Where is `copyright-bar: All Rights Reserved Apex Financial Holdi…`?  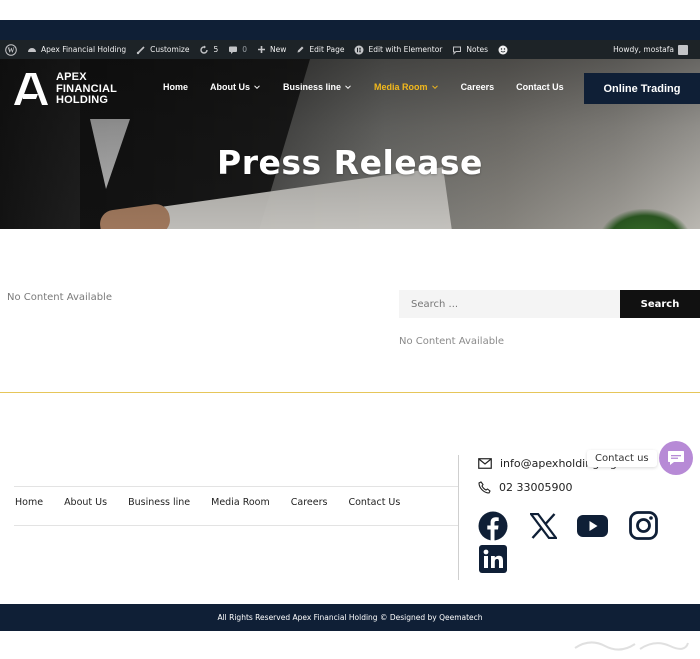
copyright-bar: All Rights Reserved Apex Financial Holdi… is located at coordinates (350, 617).